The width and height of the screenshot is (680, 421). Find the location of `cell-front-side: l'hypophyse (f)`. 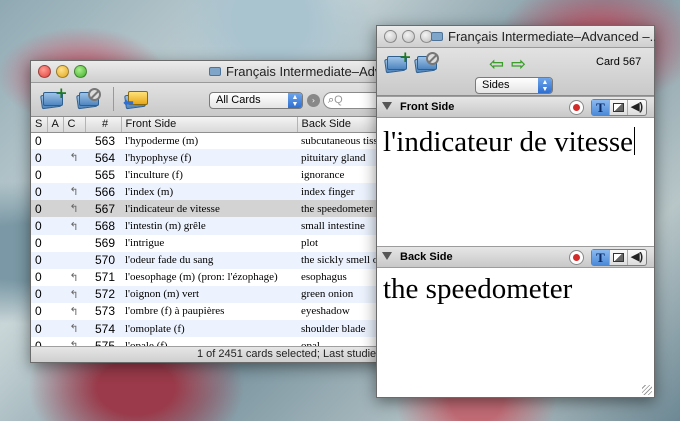

cell-front-side: l'hypophyse (f) is located at coordinates (209, 158).